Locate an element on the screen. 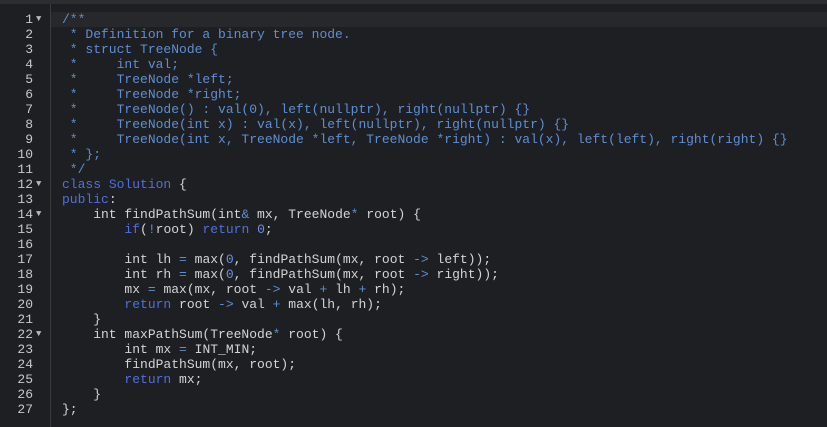 The height and width of the screenshot is (427, 827). gutter-line: 19 is located at coordinates (25, 289).